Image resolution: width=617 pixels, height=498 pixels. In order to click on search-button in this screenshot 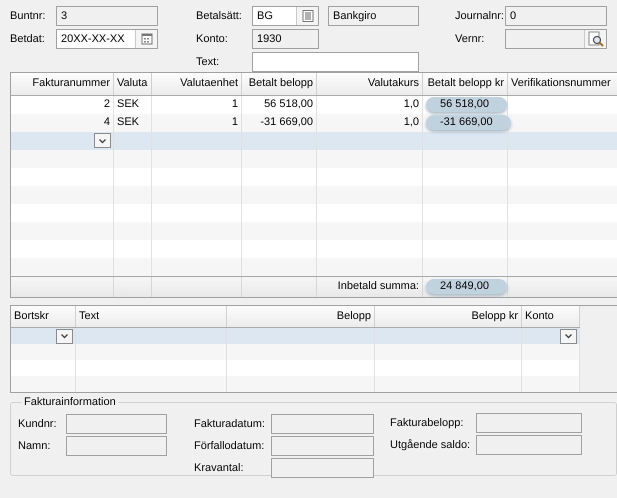, I will do `click(595, 39)`.